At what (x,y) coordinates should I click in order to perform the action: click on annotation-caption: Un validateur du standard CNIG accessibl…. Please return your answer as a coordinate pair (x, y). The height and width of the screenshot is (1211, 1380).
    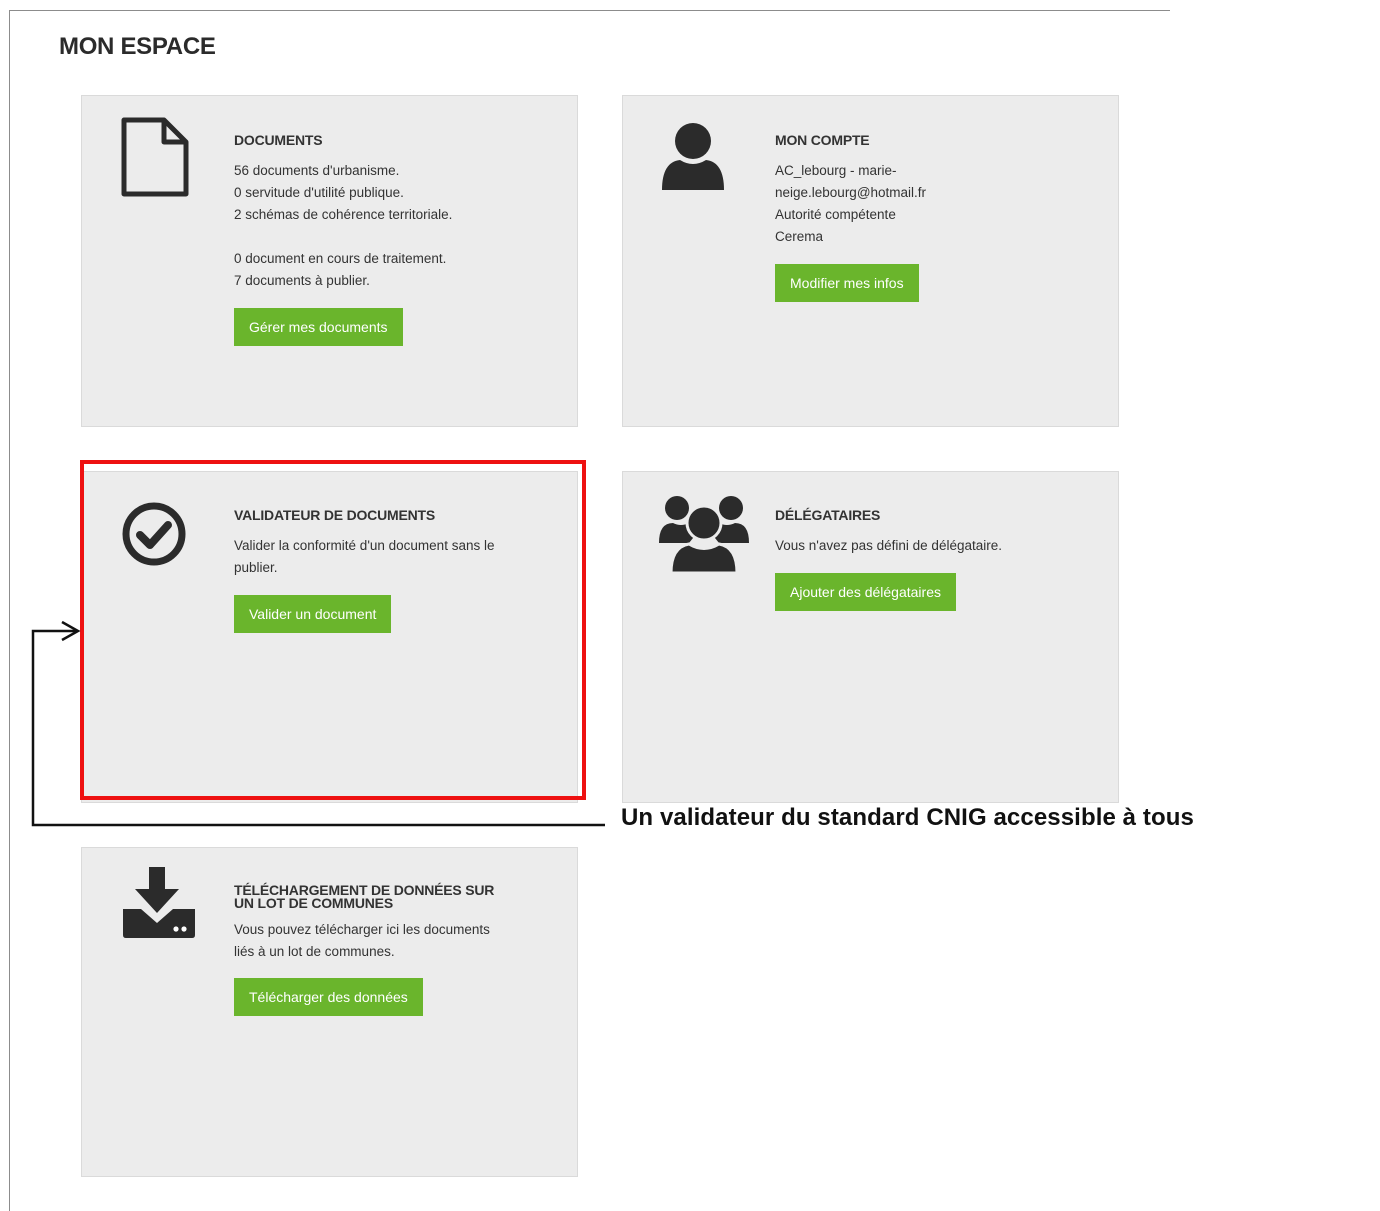
    Looking at the image, I should click on (907, 817).